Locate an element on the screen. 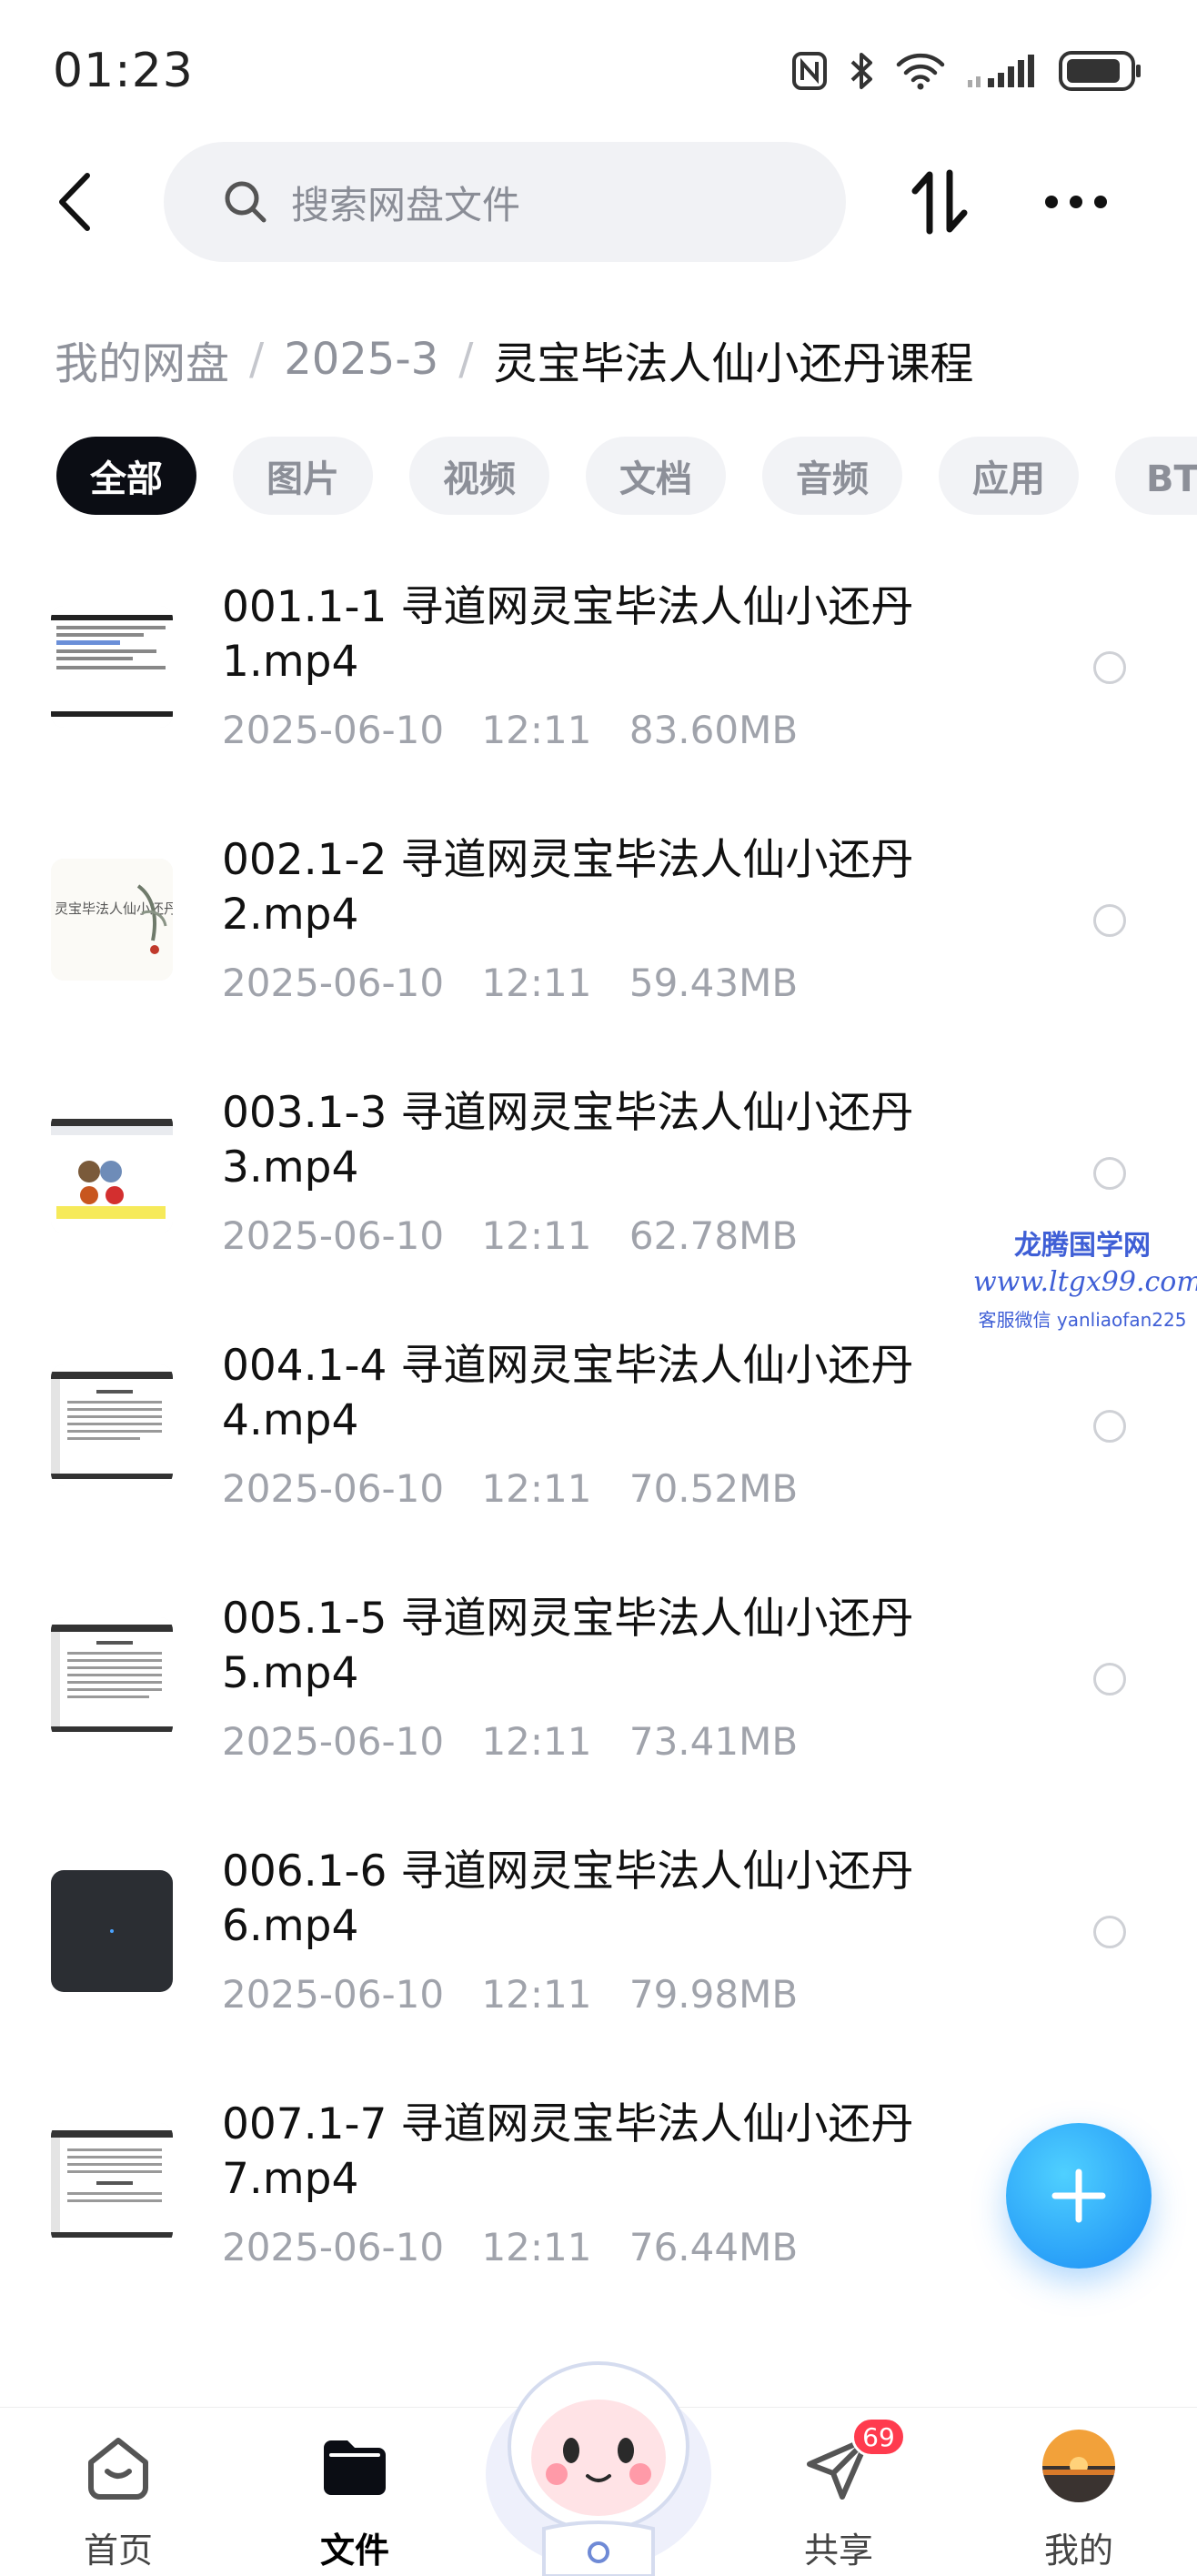  search-input: 搜索网盘文件 is located at coordinates (505, 202).